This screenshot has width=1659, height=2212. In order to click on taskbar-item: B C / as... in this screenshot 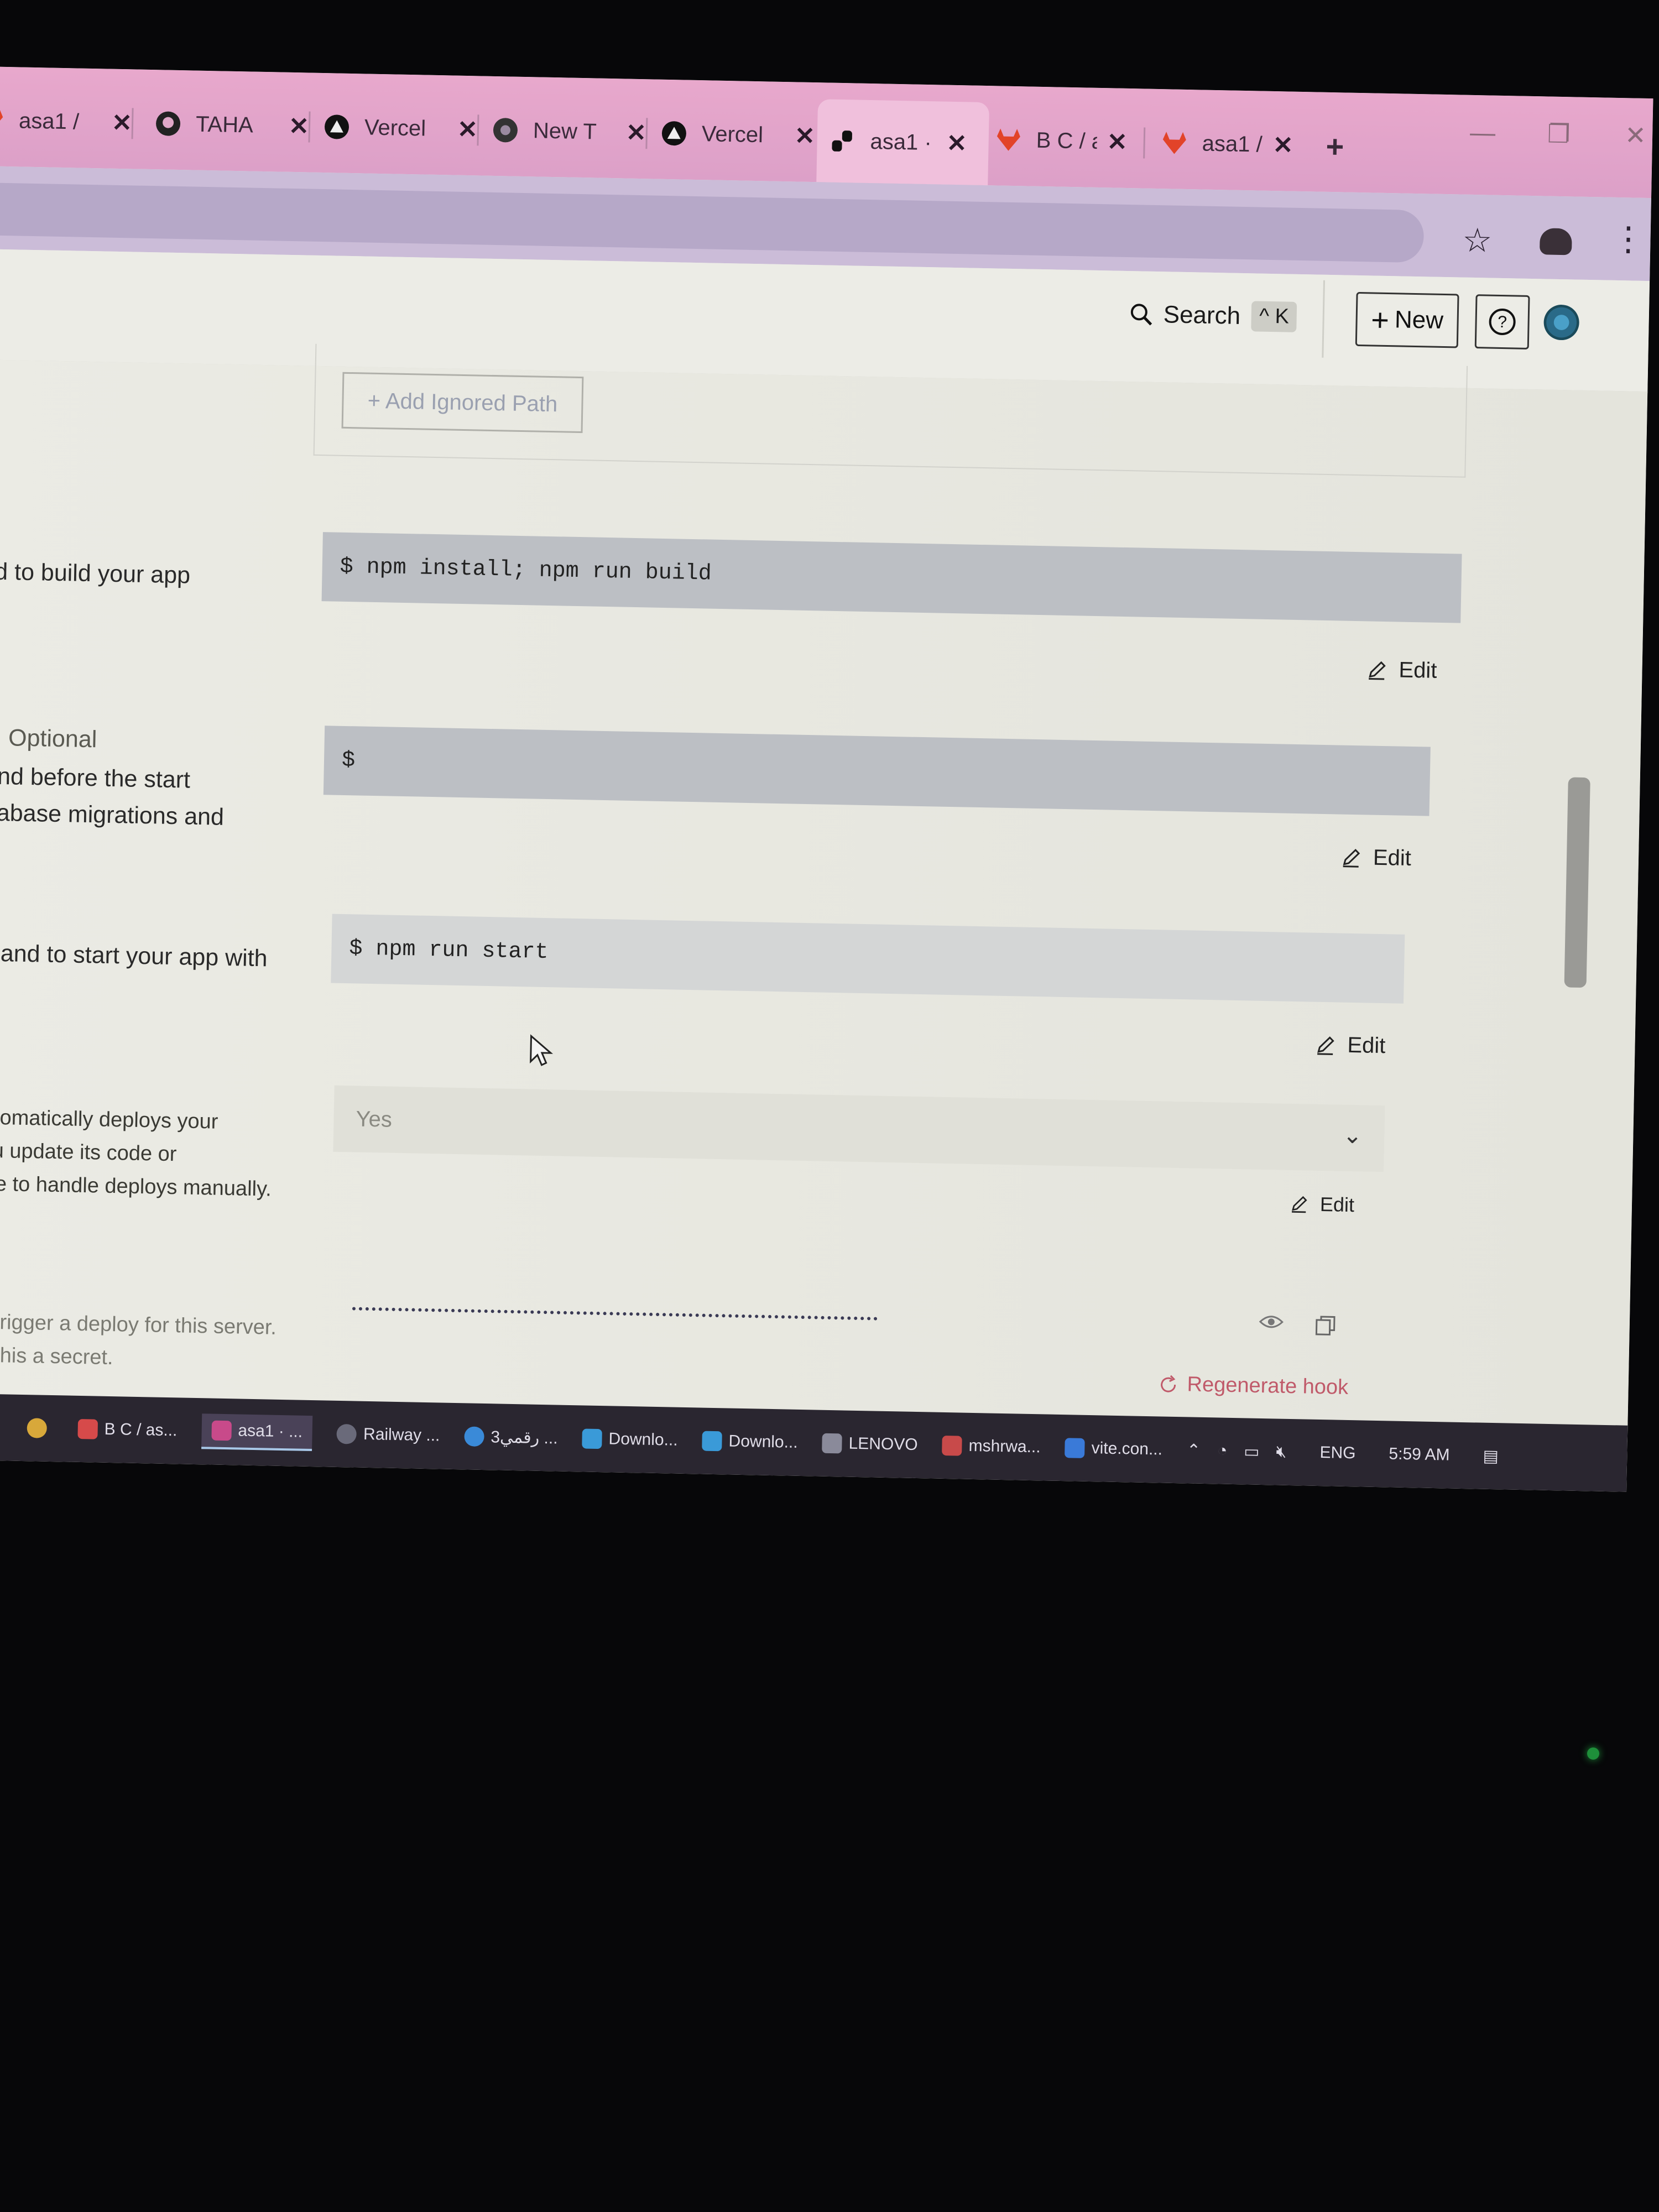, I will do `click(128, 1430)`.